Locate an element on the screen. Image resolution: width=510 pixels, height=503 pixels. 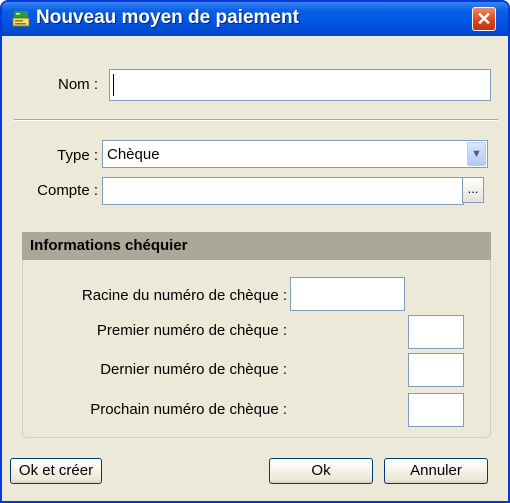
last-cheque-label: Dernier numéro de chèque : is located at coordinates (193, 369).